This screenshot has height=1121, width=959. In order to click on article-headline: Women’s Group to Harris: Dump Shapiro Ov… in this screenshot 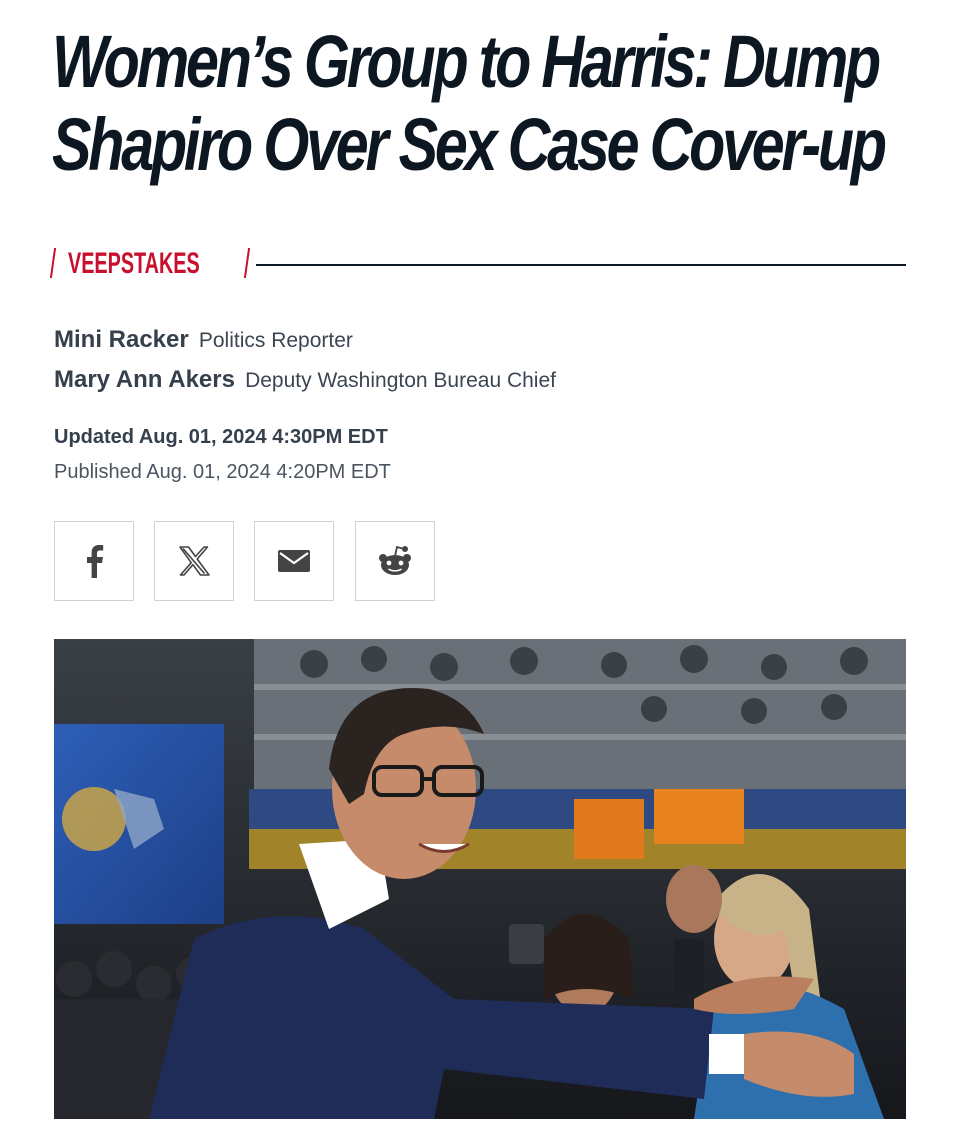, I will do `click(469, 103)`.